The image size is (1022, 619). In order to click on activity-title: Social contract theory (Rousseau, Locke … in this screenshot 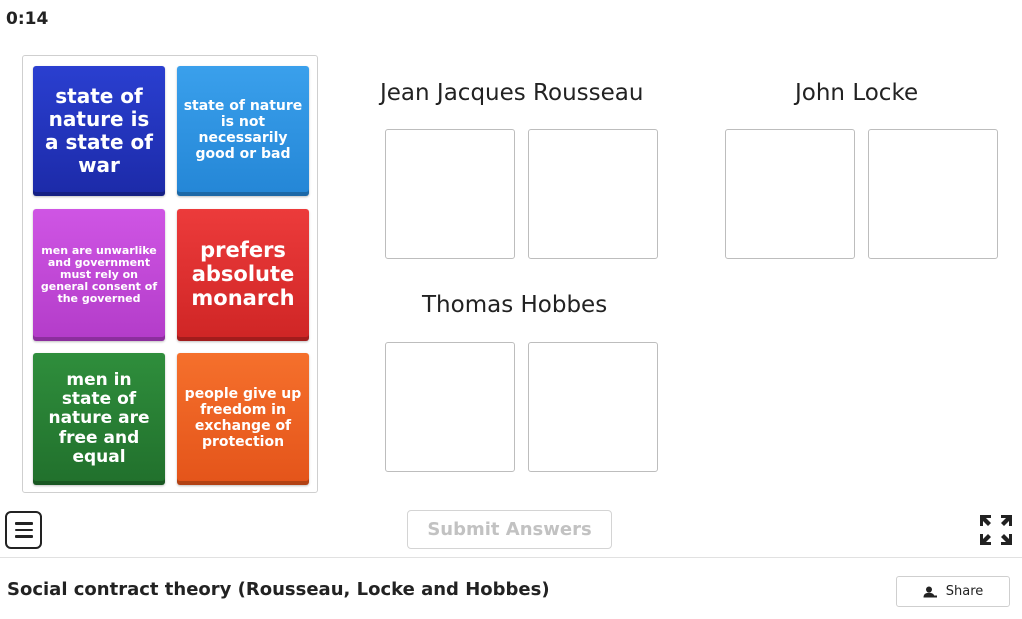, I will do `click(278, 589)`.